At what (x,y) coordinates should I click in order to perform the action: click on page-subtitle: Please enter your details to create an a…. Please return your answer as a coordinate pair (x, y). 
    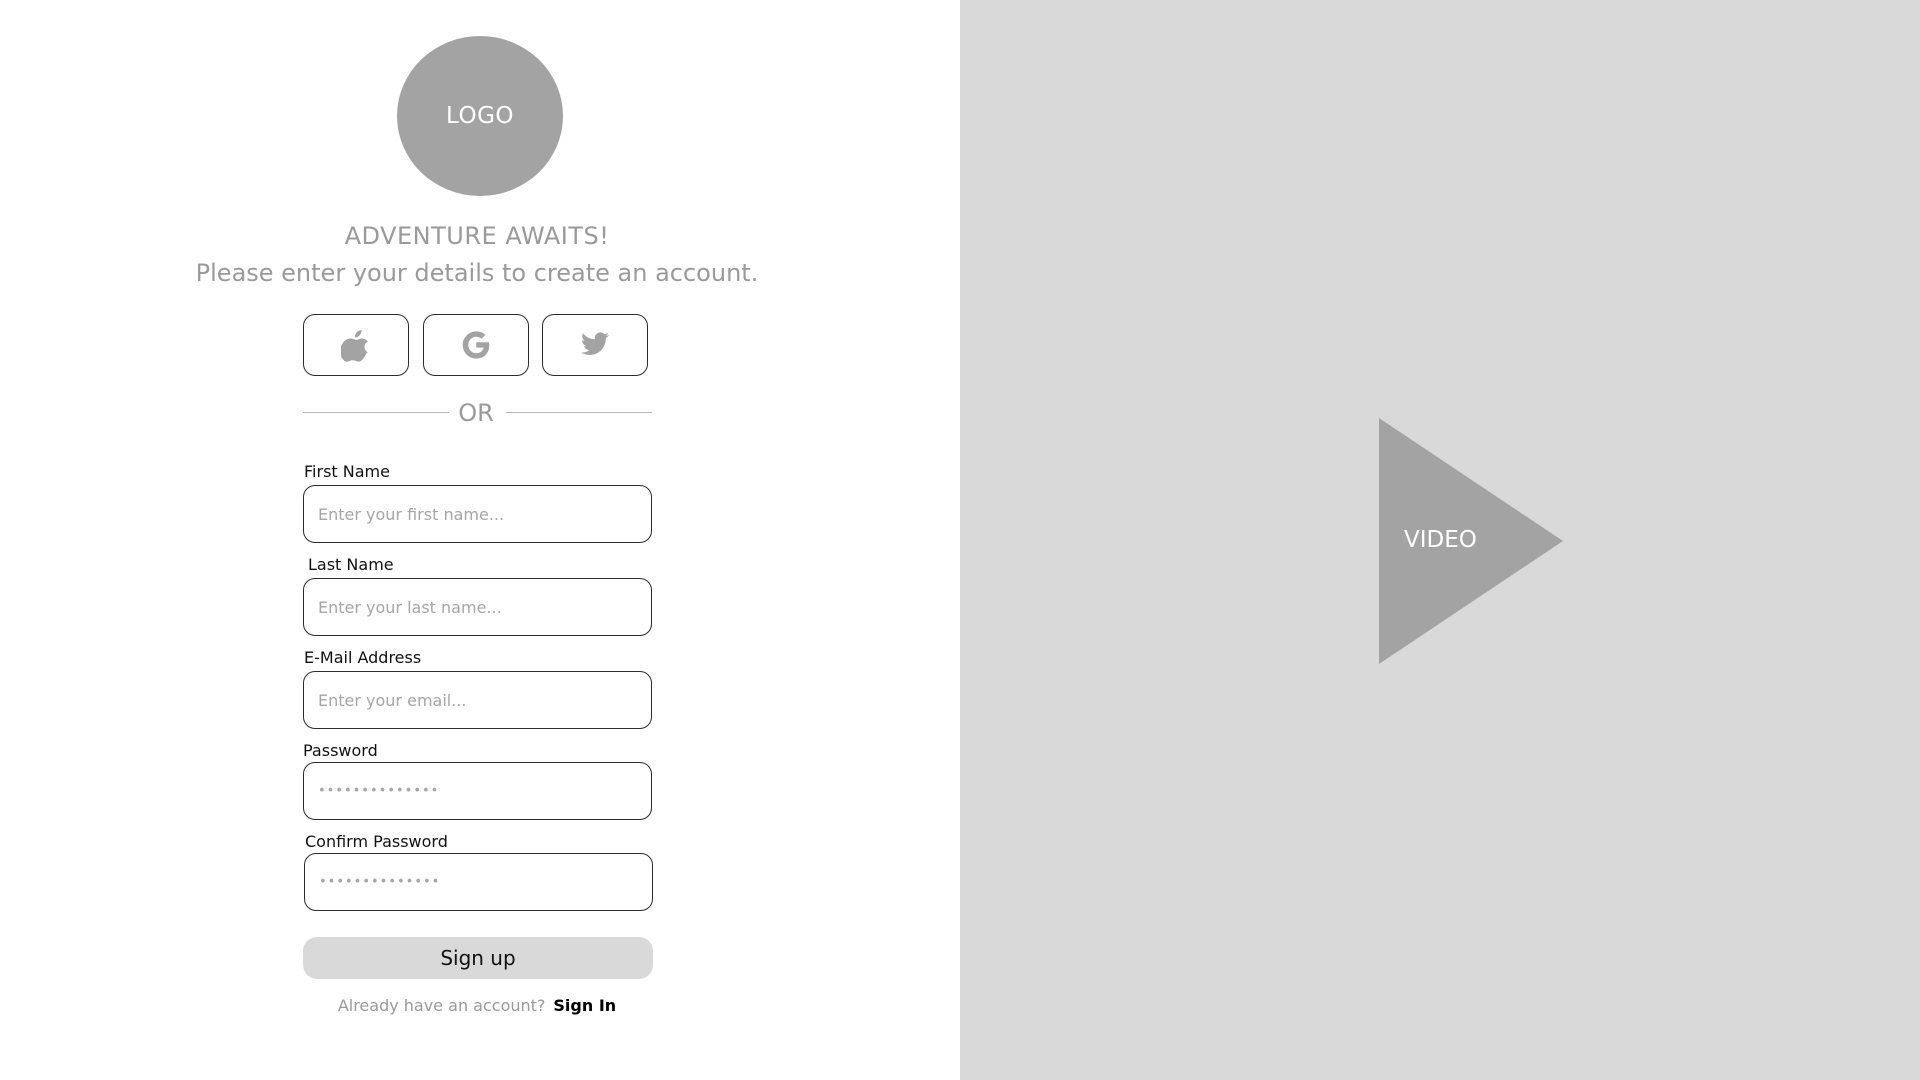
    Looking at the image, I should click on (477, 273).